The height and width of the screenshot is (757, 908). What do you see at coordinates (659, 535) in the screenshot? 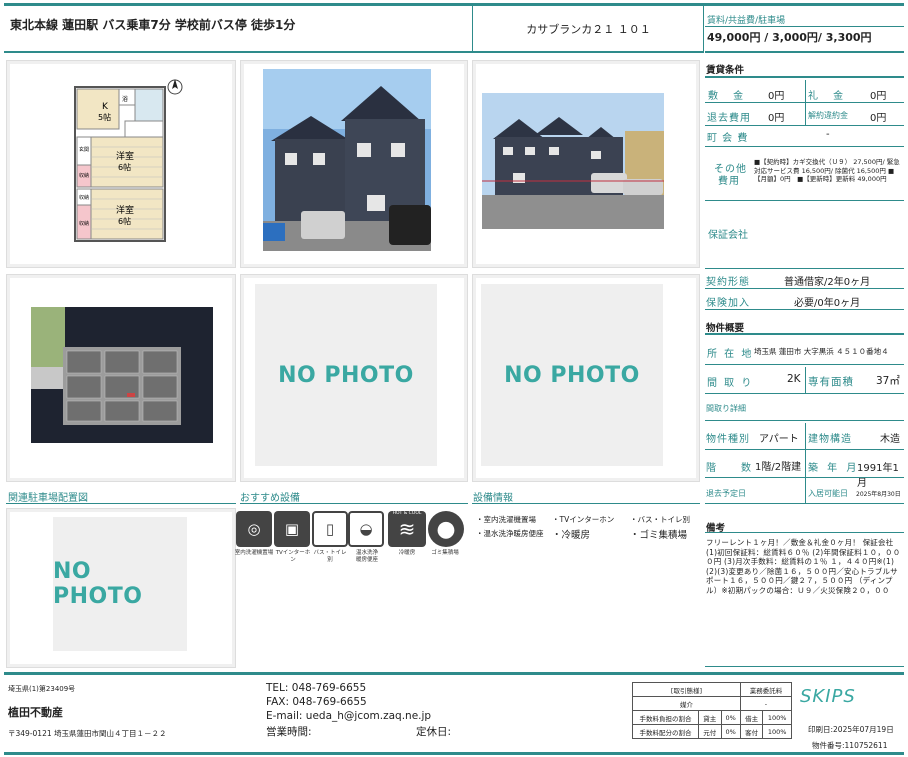
I see `facility-item: ・ゴミ集積場` at bounding box center [659, 535].